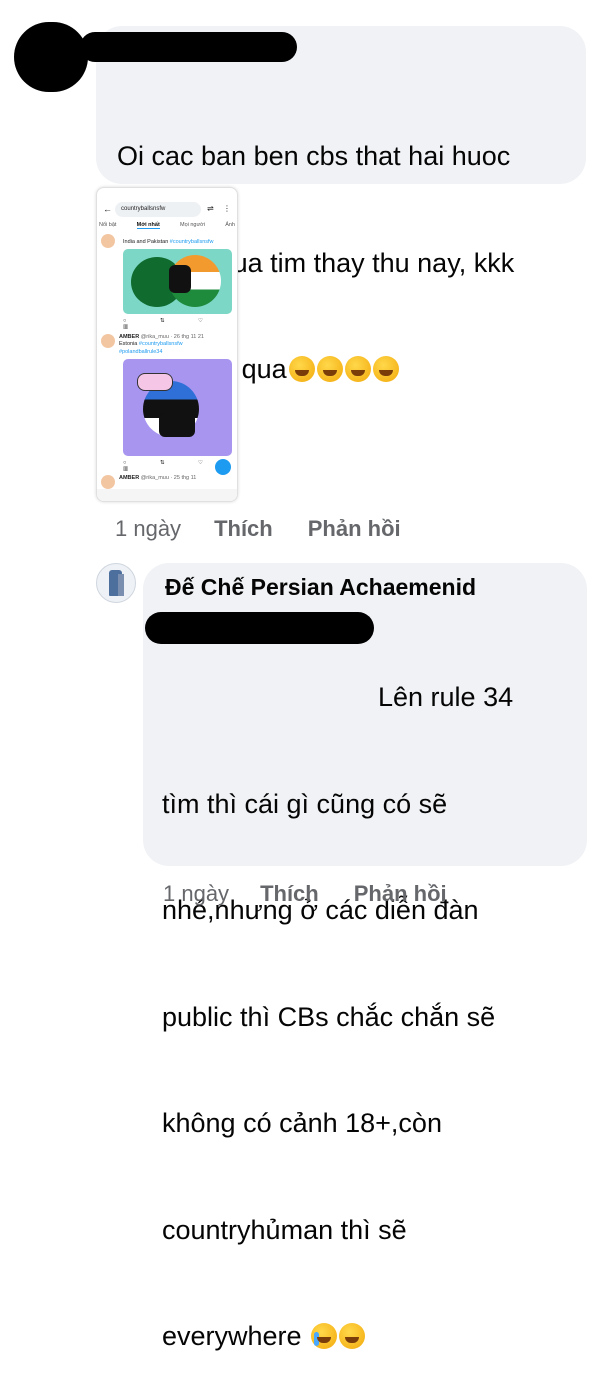 Image resolution: width=606 pixels, height=1390 pixels. Describe the element at coordinates (168, 478) in the screenshot. I see `handle: @rika_muu · 25 thg 11` at that location.